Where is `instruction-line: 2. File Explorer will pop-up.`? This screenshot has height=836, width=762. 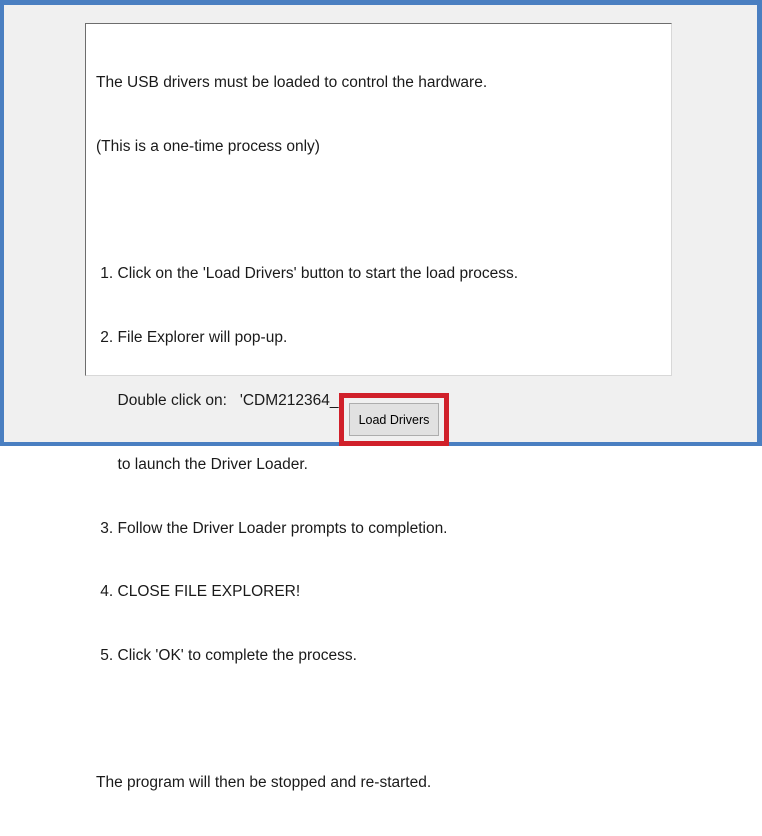
instruction-line: 2. File Explorer will pop-up. is located at coordinates (192, 337).